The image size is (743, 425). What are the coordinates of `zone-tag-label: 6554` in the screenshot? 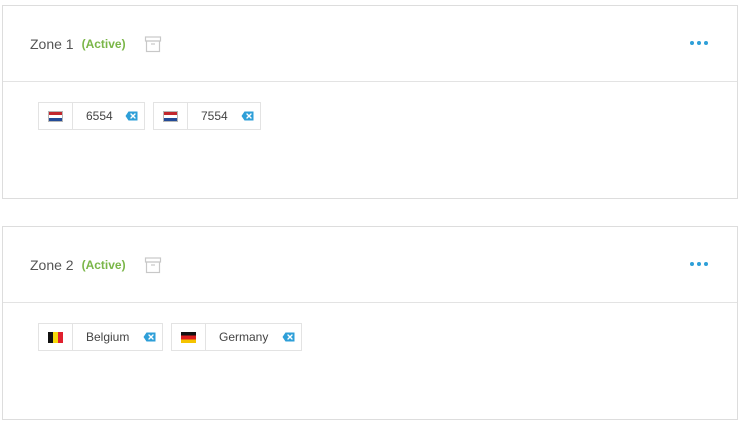 It's located at (99, 116).